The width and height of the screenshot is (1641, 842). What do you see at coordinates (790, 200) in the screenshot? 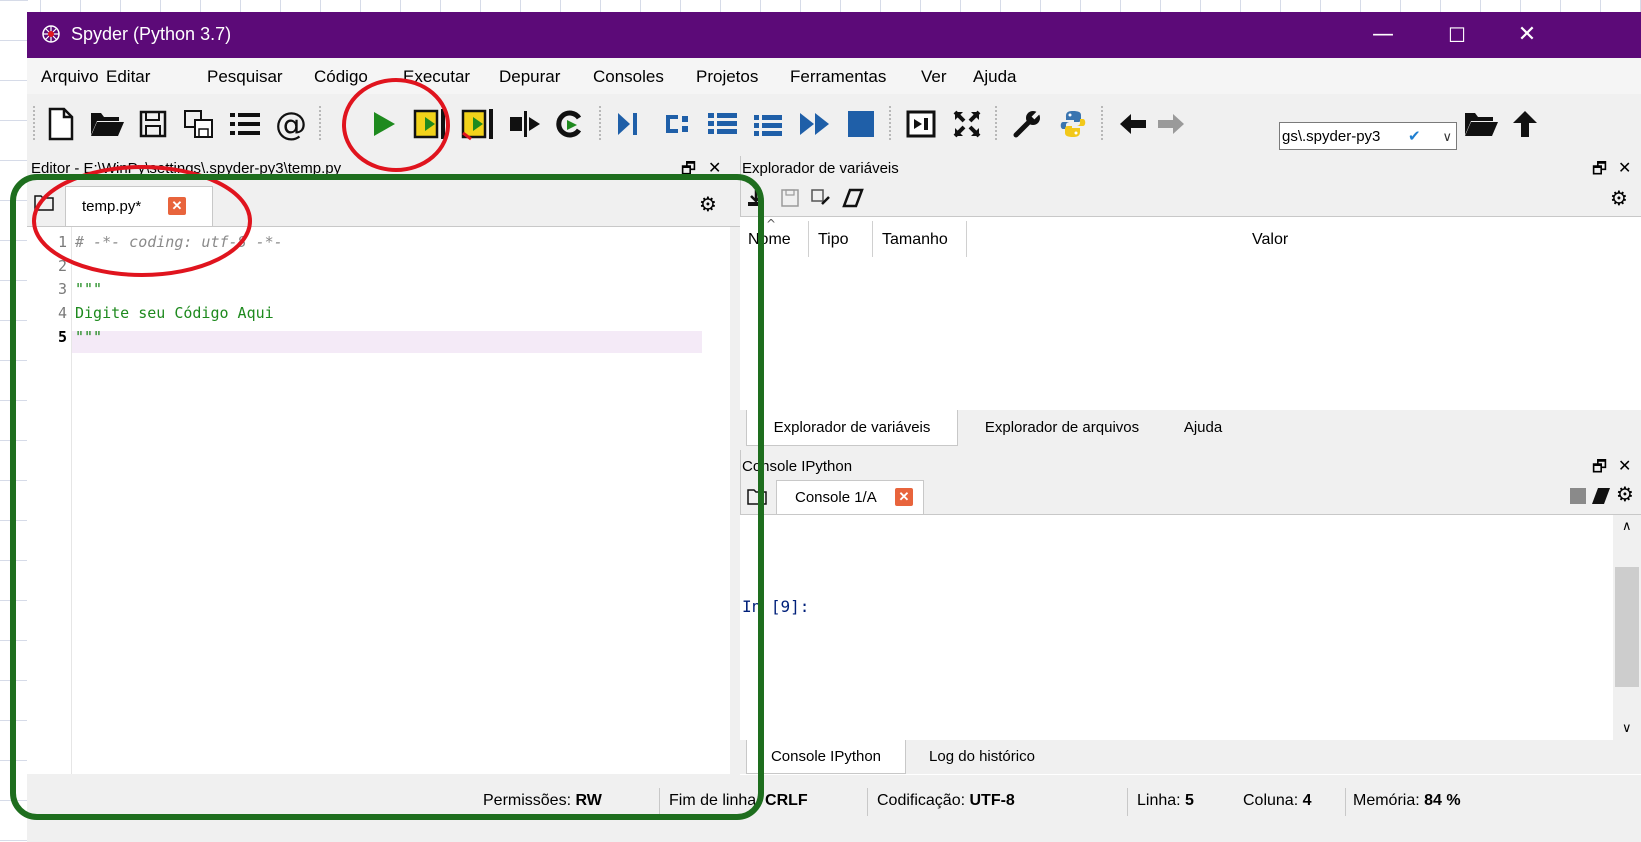
I see `save-data-icon` at bounding box center [790, 200].